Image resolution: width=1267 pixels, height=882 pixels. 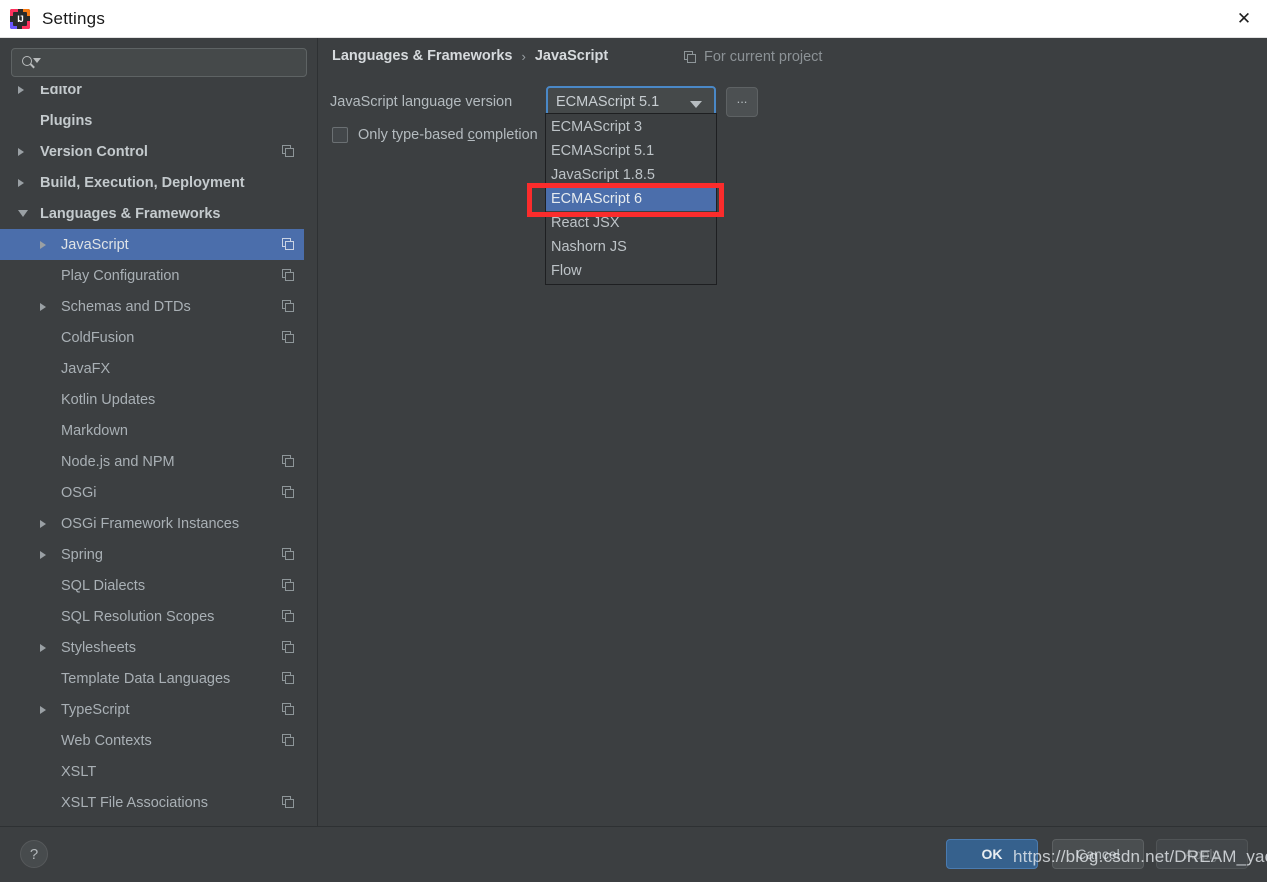 I want to click on search-field, so click(x=159, y=62).